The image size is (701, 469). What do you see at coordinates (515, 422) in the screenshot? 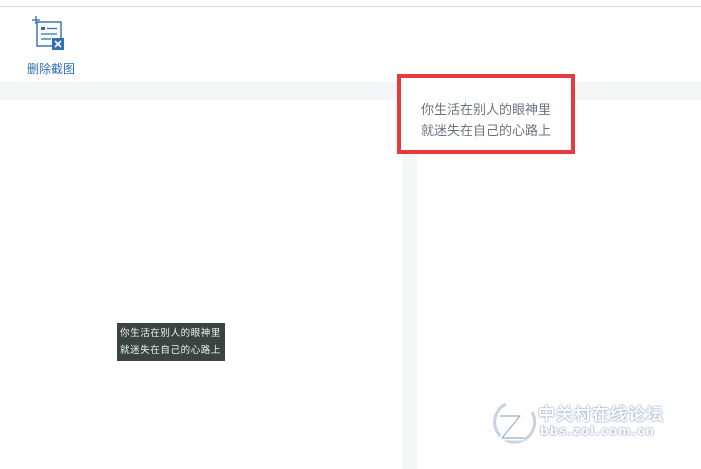
I see `zol-logo-icon` at bounding box center [515, 422].